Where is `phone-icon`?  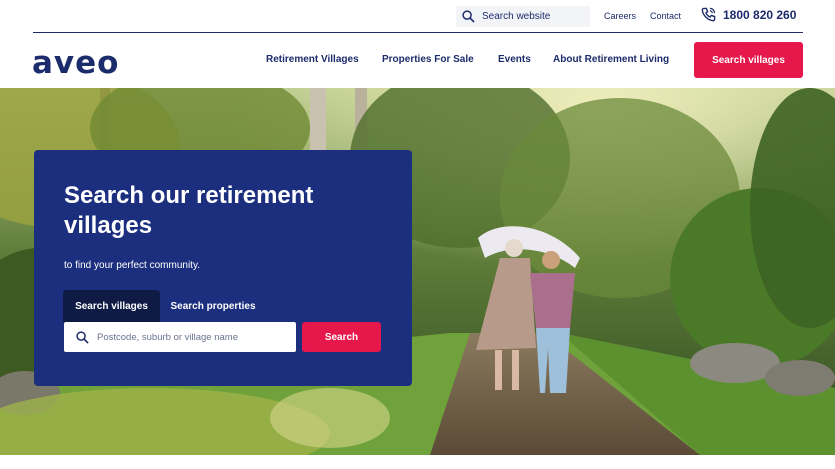 phone-icon is located at coordinates (708, 14).